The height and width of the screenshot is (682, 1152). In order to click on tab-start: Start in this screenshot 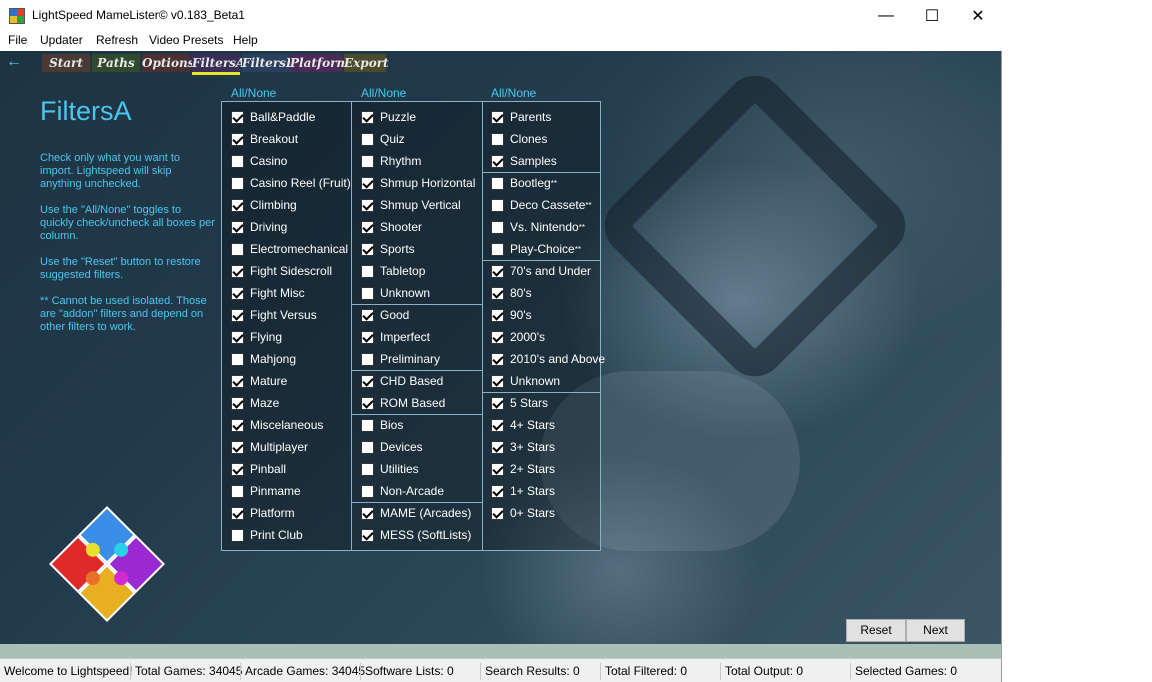, I will do `click(66, 63)`.